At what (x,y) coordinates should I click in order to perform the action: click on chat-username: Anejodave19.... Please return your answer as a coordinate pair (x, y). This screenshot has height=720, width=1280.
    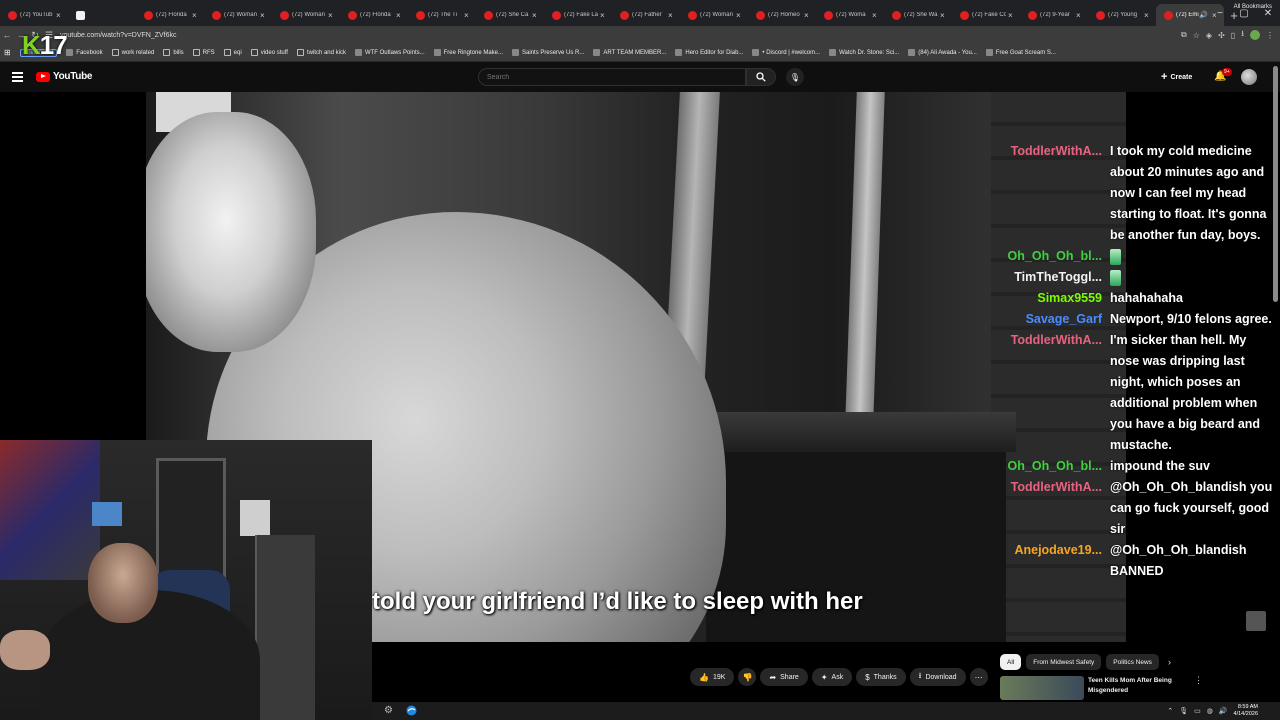
    Looking at the image, I should click on (1055, 561).